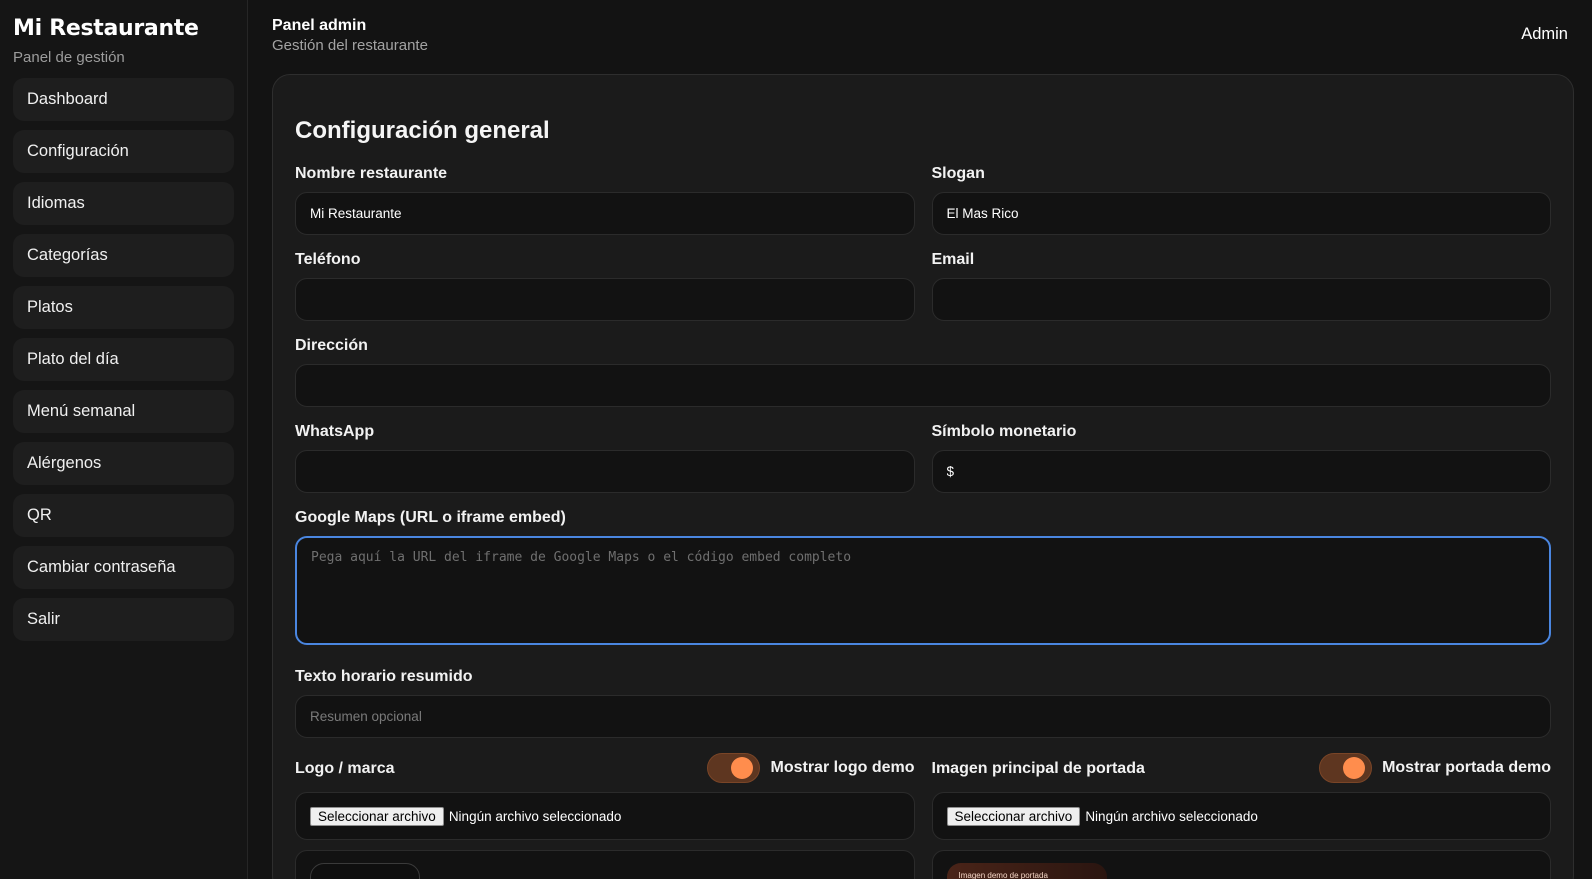 The height and width of the screenshot is (879, 1592). Describe the element at coordinates (123, 619) in the screenshot. I see `sidebar-item-salir: Salir` at that location.